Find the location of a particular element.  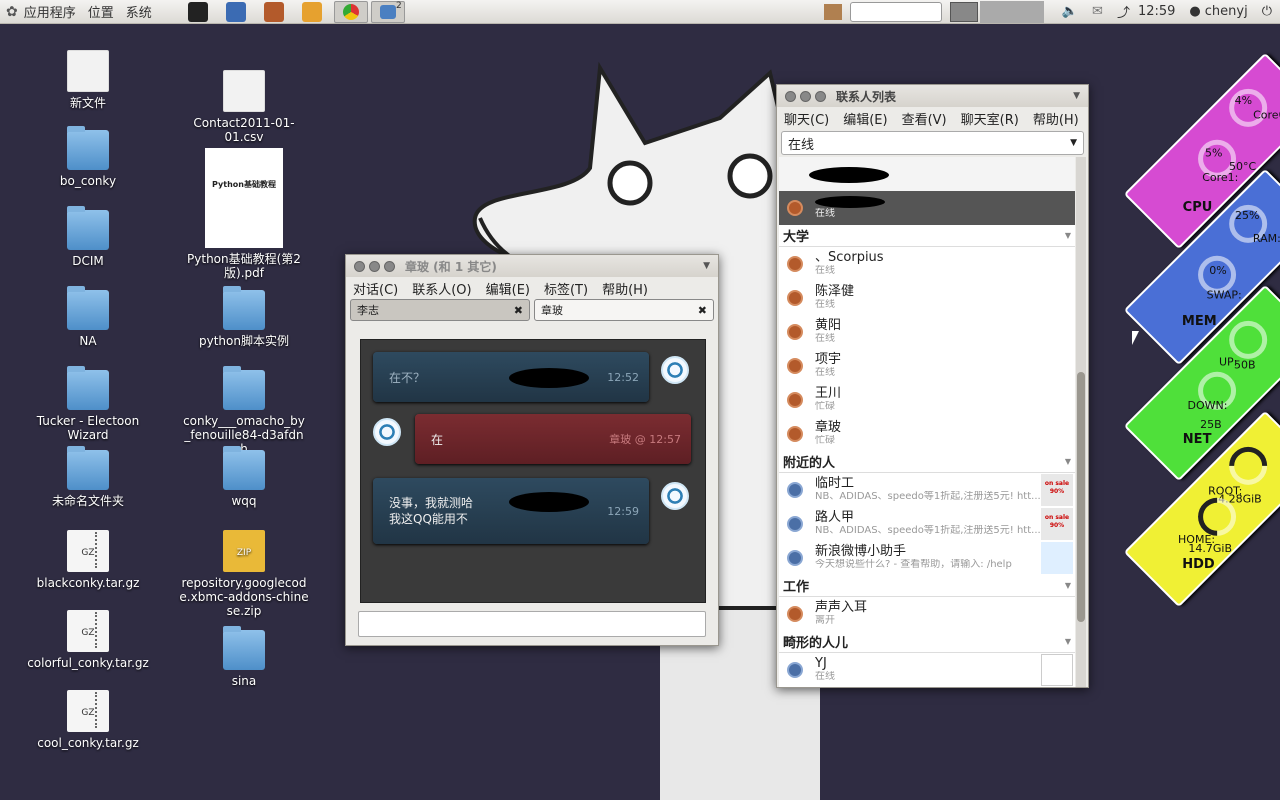

power-icon: ⏻ is located at coordinates (1267, 11).